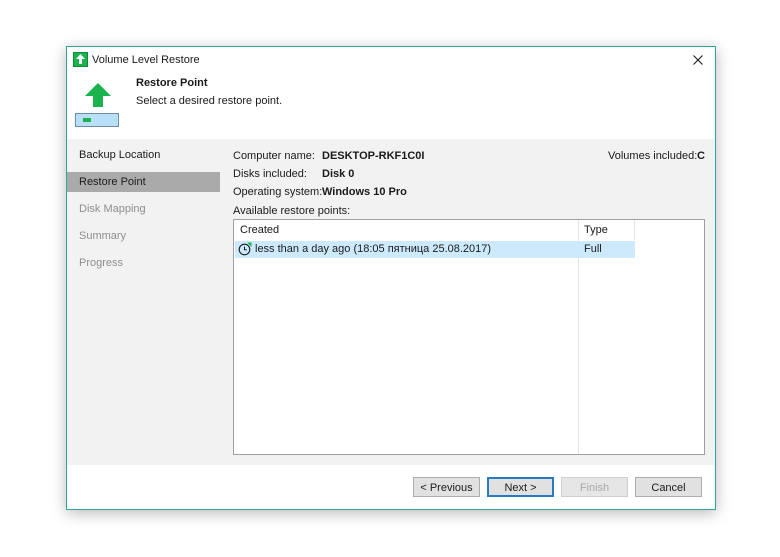 Image resolution: width=780 pixels, height=557 pixels. Describe the element at coordinates (98, 95) in the screenshot. I see `upload-arrow-icon` at that location.